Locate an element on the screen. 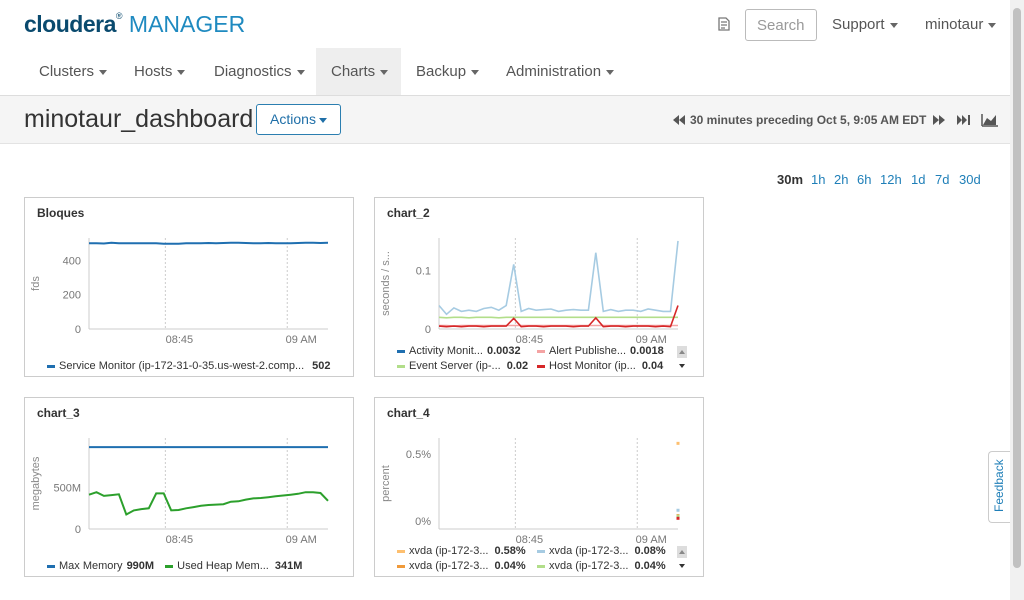  chart-legend-row-1: xvda (ip-172-3... 0.58% is located at coordinates (461, 551).